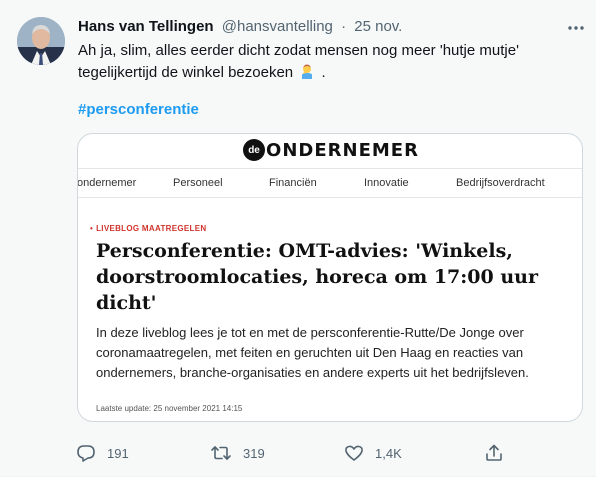 The height and width of the screenshot is (477, 596). Describe the element at coordinates (293, 183) in the screenshot. I see `nav-item-financien: Financiën` at that location.